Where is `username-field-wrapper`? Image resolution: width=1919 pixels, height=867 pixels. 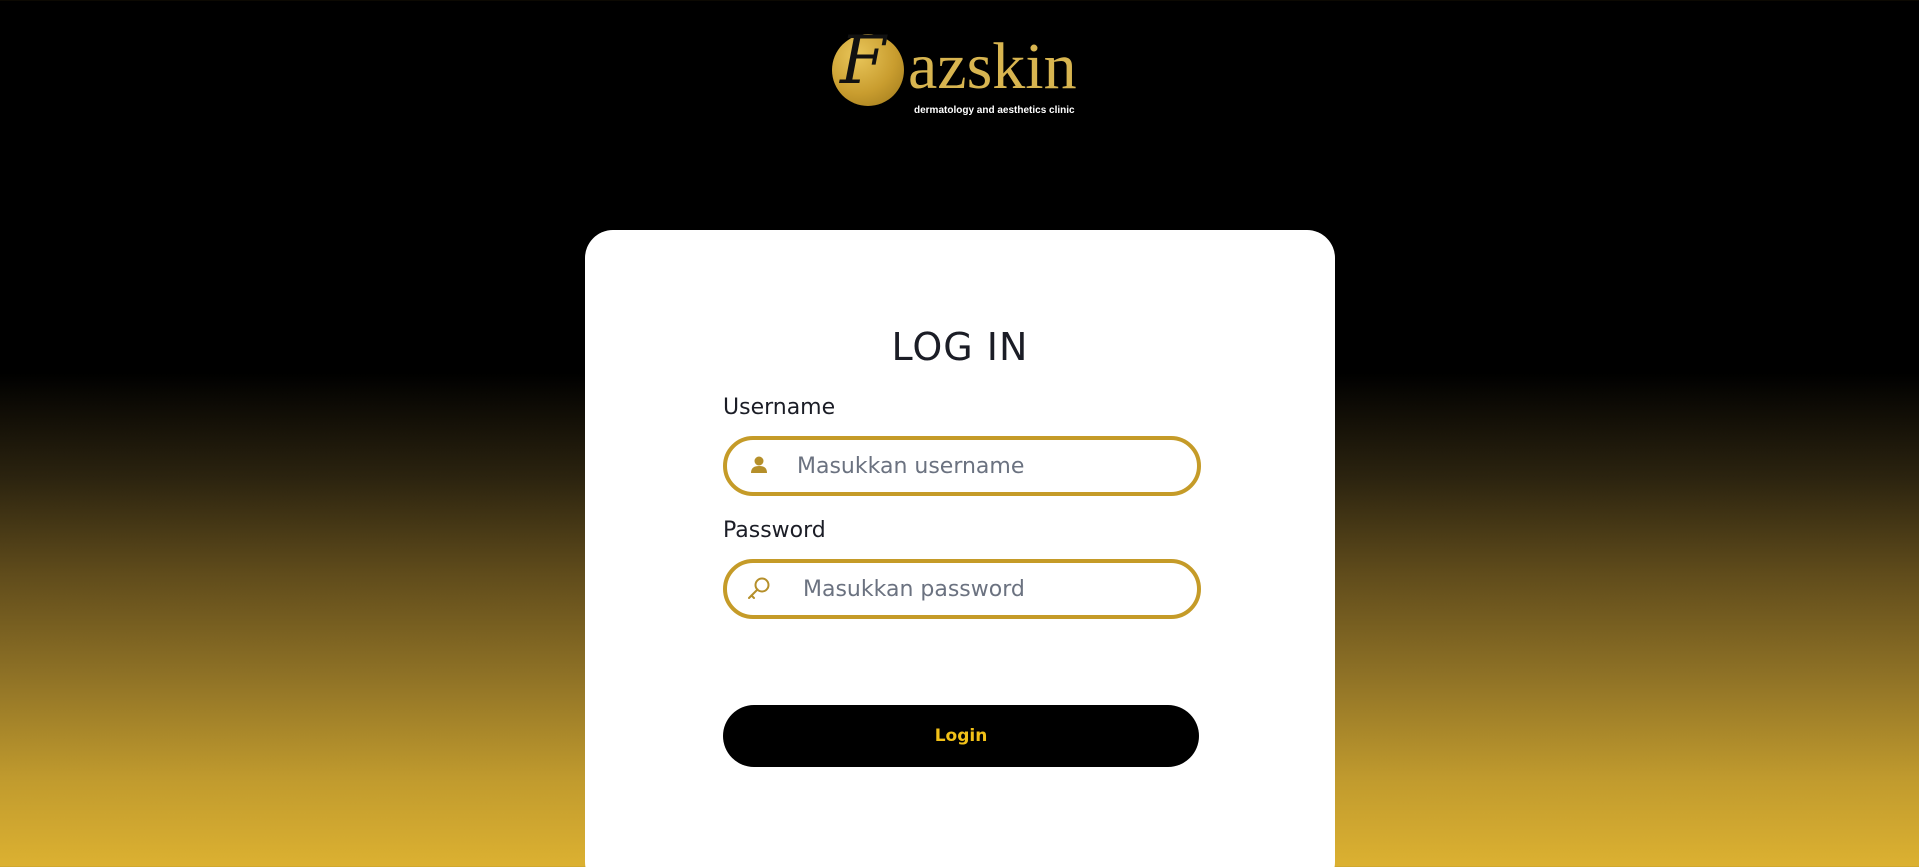 username-field-wrapper is located at coordinates (962, 466).